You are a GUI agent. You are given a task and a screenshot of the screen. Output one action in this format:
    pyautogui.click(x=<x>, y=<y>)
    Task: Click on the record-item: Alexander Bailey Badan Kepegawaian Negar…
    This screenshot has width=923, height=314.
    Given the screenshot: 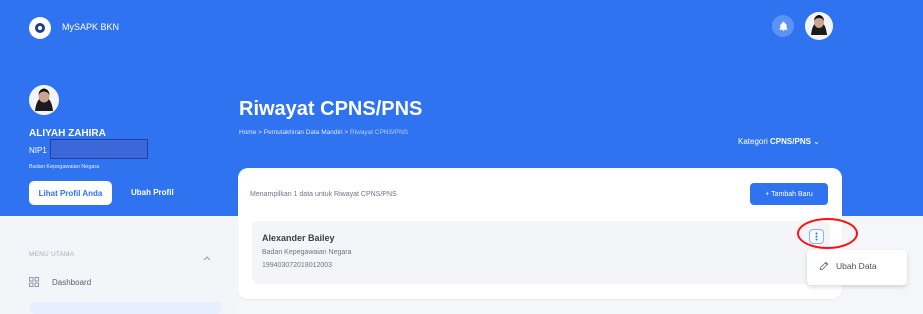 What is the action you would take?
    pyautogui.click(x=541, y=252)
    